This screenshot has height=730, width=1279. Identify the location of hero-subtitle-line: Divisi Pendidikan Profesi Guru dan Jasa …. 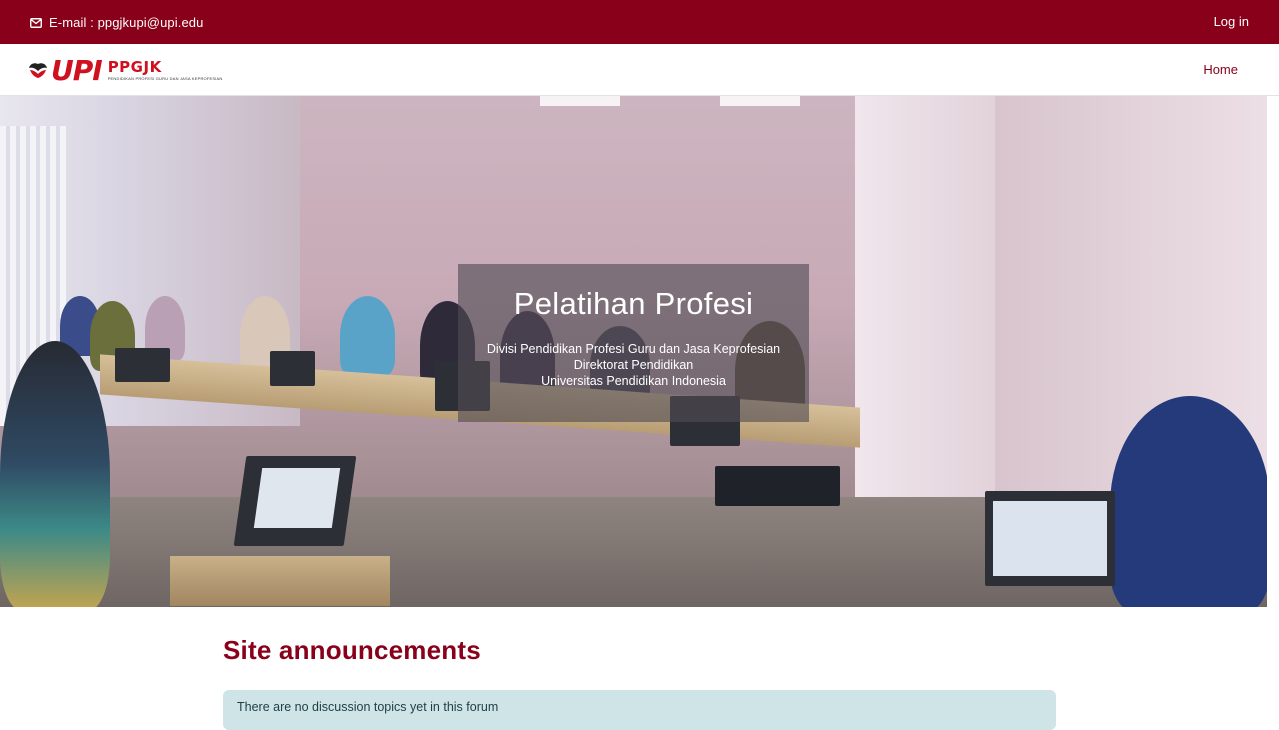
(633, 349).